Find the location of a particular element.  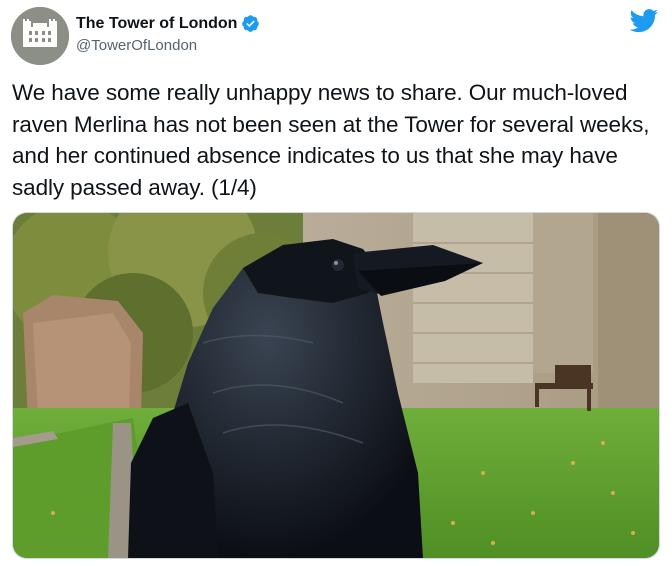

tower-avatar-icon is located at coordinates (40, 36).